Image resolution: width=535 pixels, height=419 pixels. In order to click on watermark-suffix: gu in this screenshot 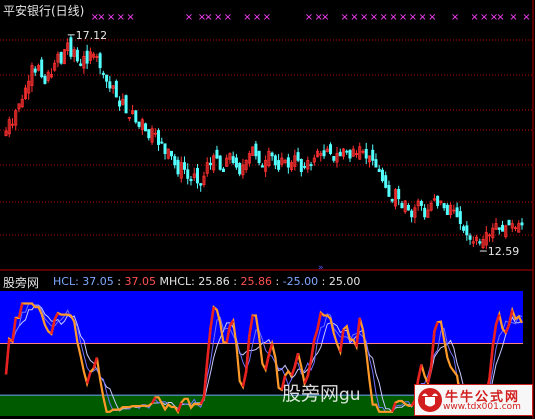, I will do `click(350, 395)`.